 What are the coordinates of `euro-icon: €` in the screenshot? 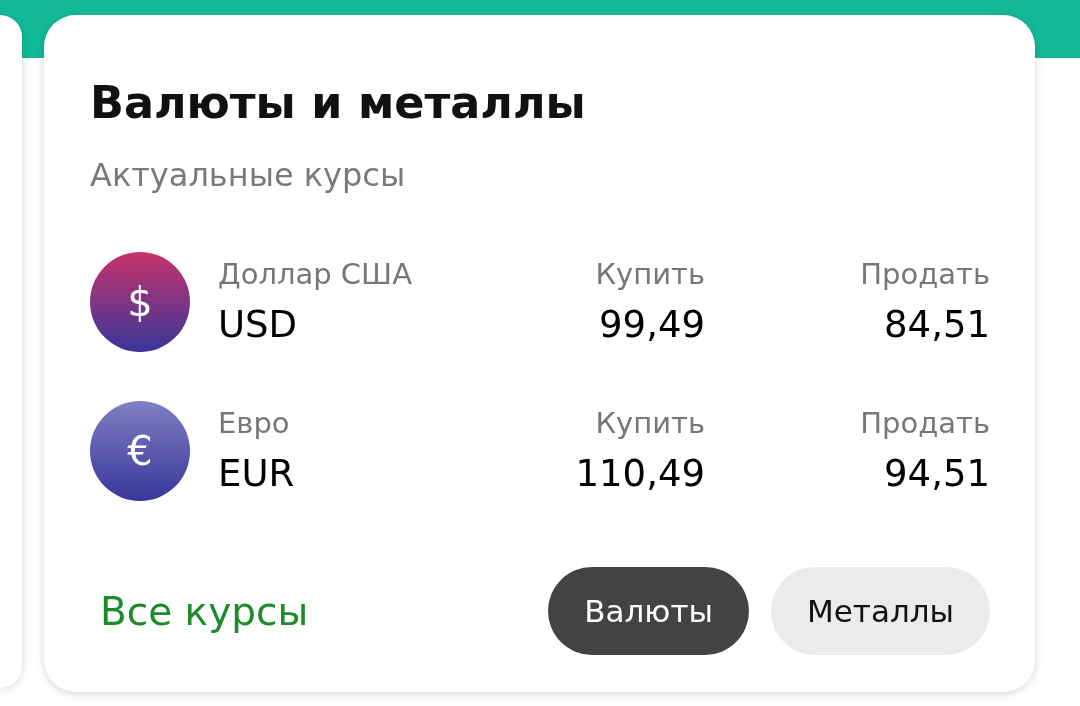 It's located at (140, 451).